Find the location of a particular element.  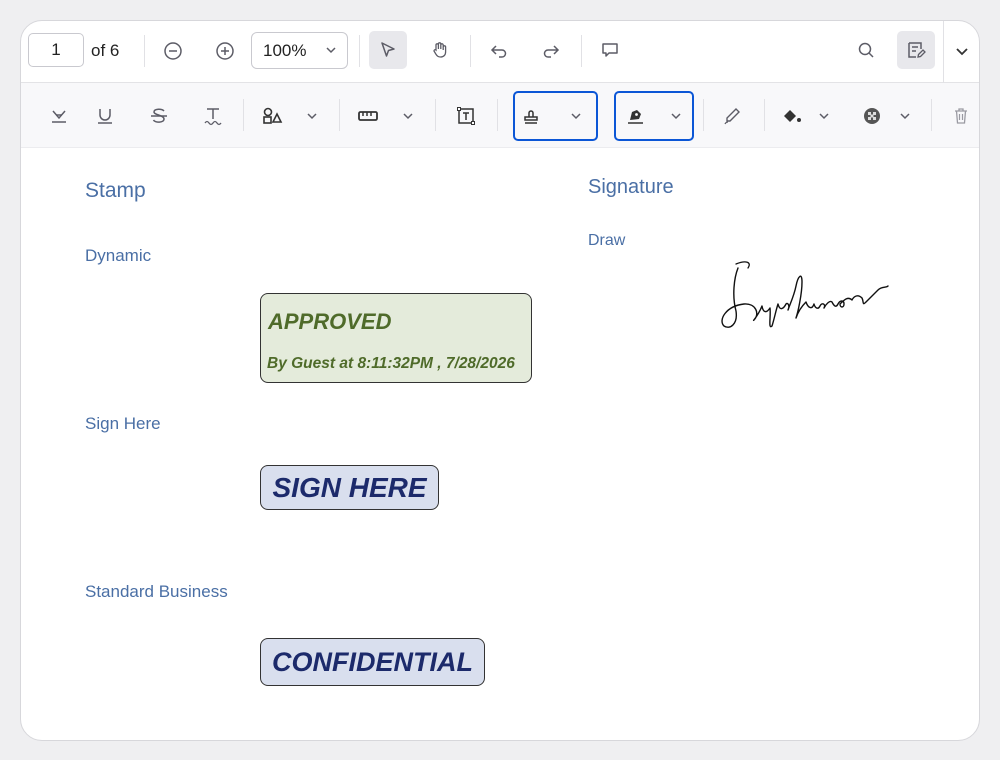

annotation-edit-icon is located at coordinates (916, 50).